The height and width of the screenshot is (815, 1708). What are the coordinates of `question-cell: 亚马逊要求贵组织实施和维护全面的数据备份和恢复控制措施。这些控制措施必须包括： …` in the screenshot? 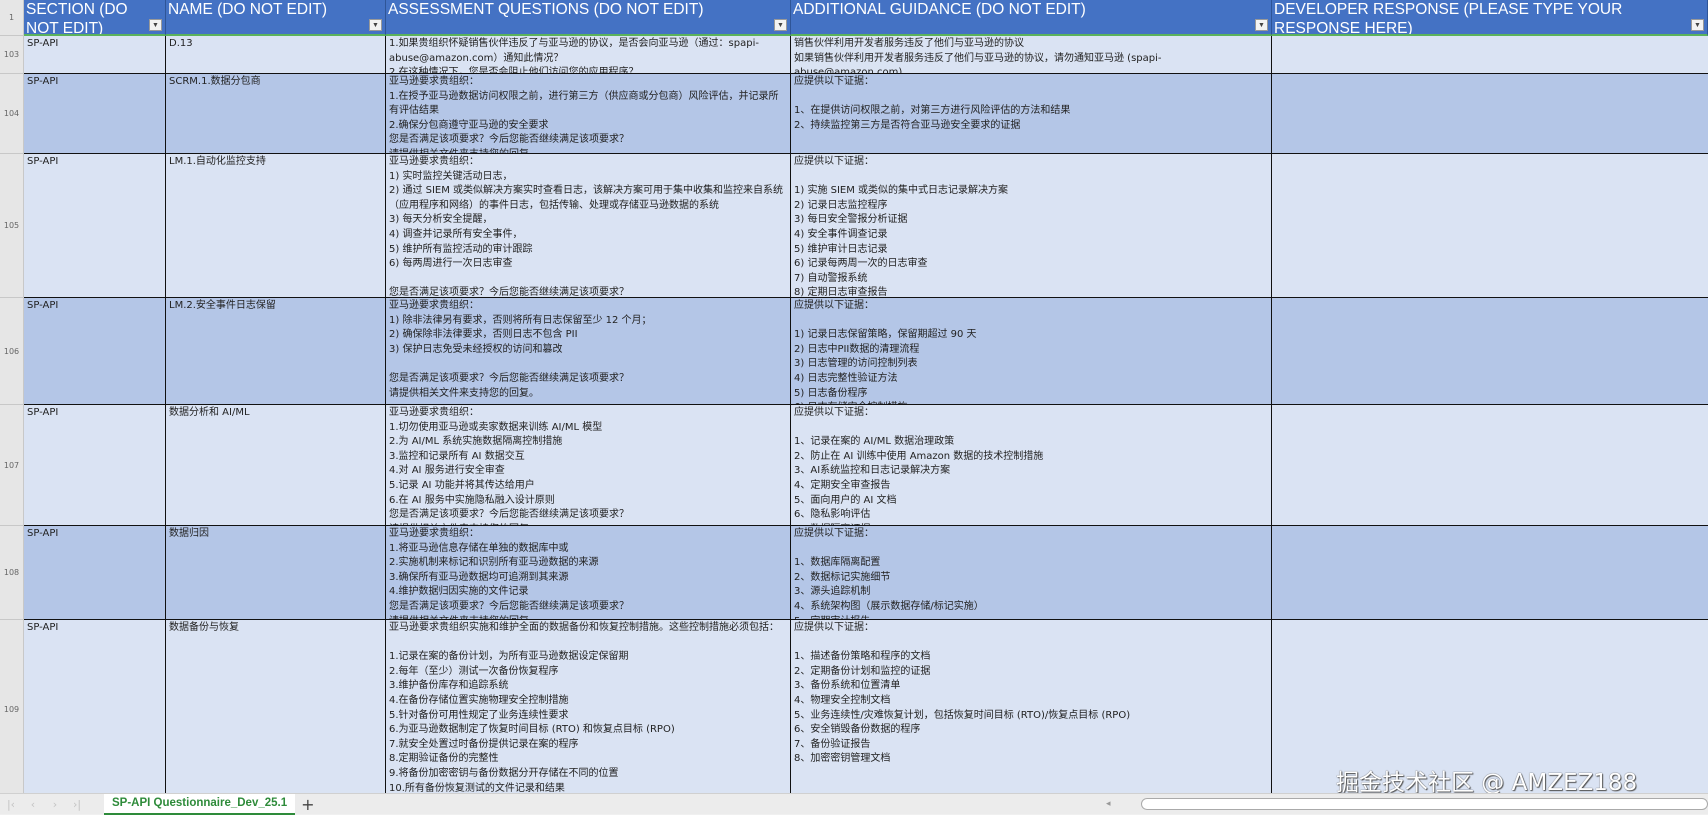 It's located at (588, 706).